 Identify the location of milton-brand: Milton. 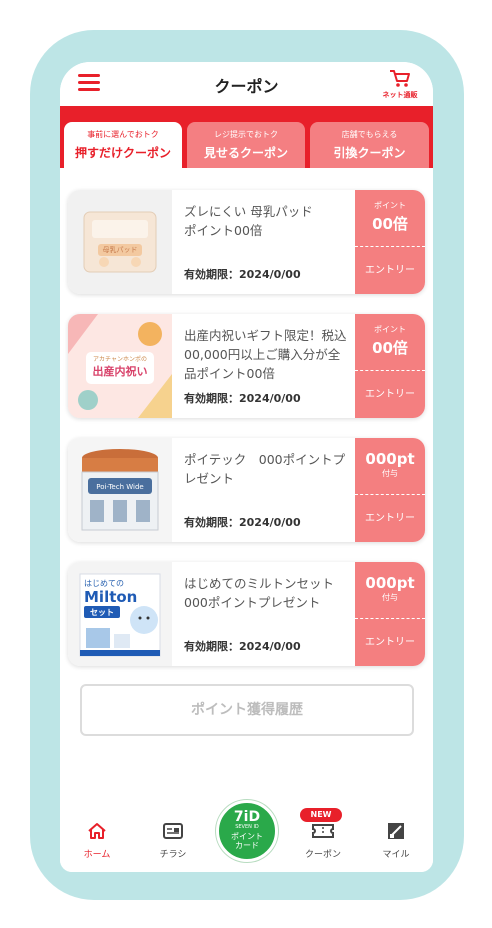
(110, 597).